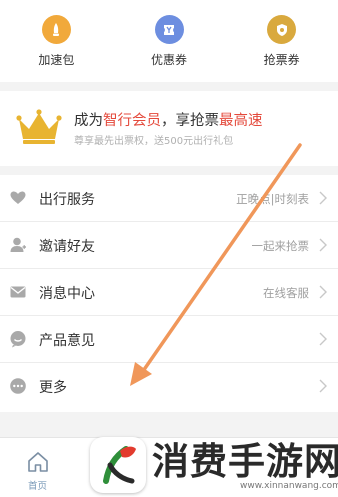 The height and width of the screenshot is (497, 338). What do you see at coordinates (39, 126) in the screenshot?
I see `crown-icon` at bounding box center [39, 126].